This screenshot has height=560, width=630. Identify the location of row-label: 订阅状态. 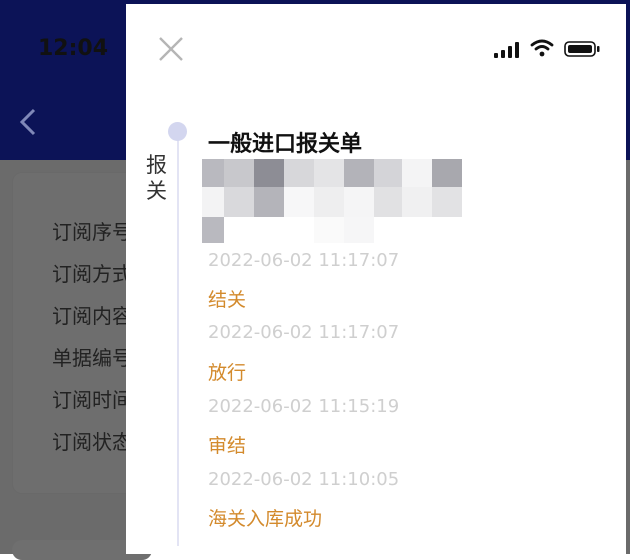
(92, 442).